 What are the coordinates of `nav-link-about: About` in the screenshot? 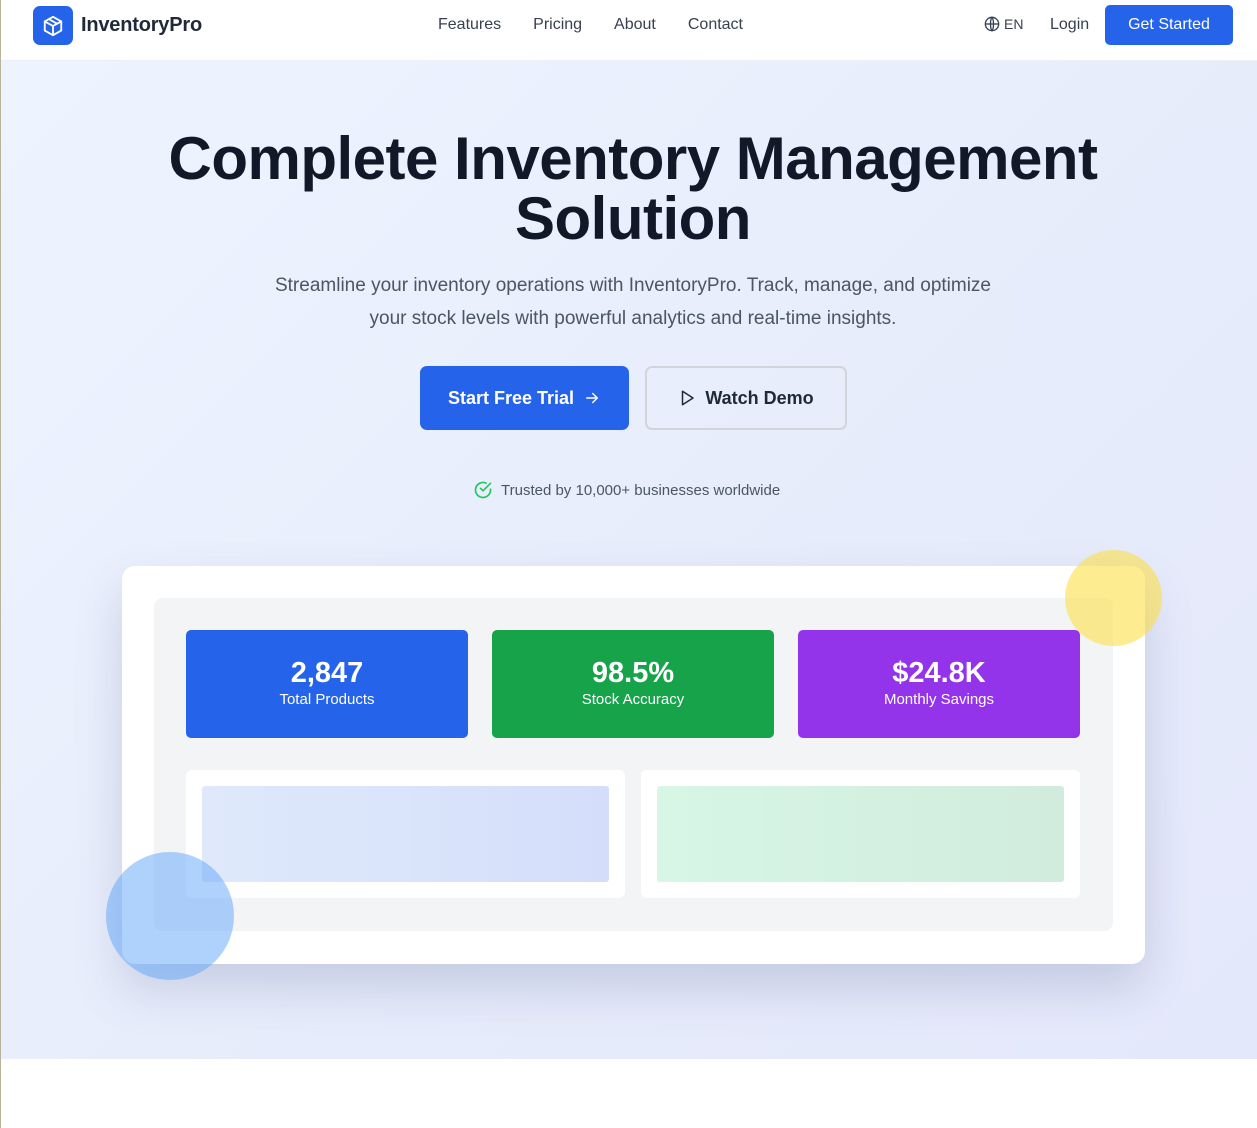 It's located at (635, 25).